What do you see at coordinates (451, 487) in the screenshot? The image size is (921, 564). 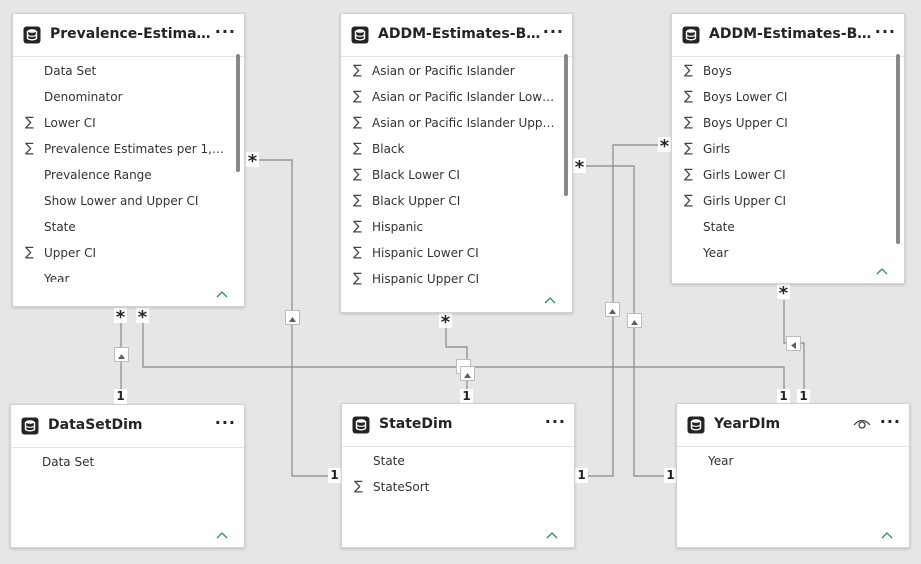 I see `field-item: ∑ StateSort` at bounding box center [451, 487].